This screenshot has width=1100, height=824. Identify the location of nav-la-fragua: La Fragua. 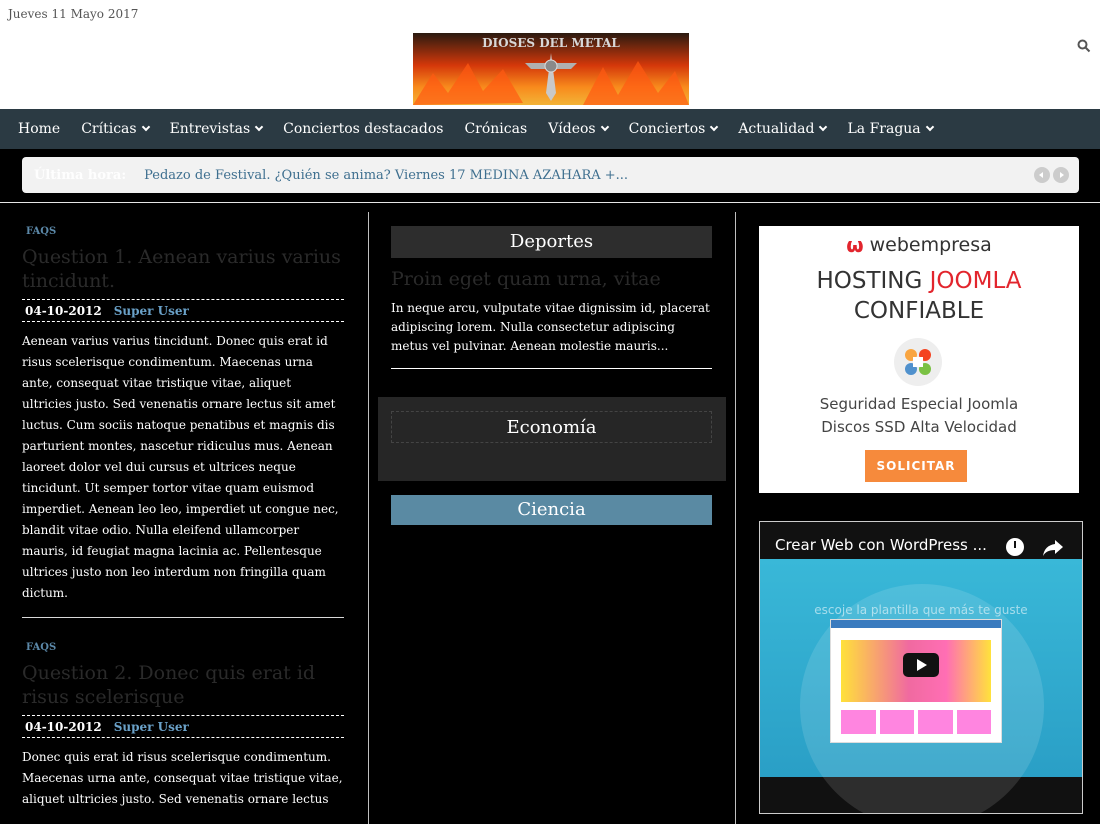
(890, 129).